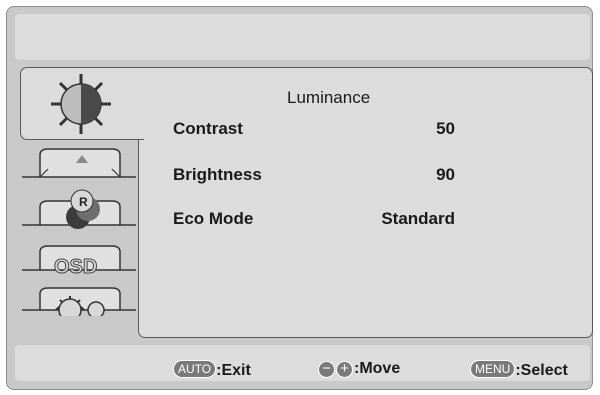  I want to click on image-setup-icon, so click(79, 163).